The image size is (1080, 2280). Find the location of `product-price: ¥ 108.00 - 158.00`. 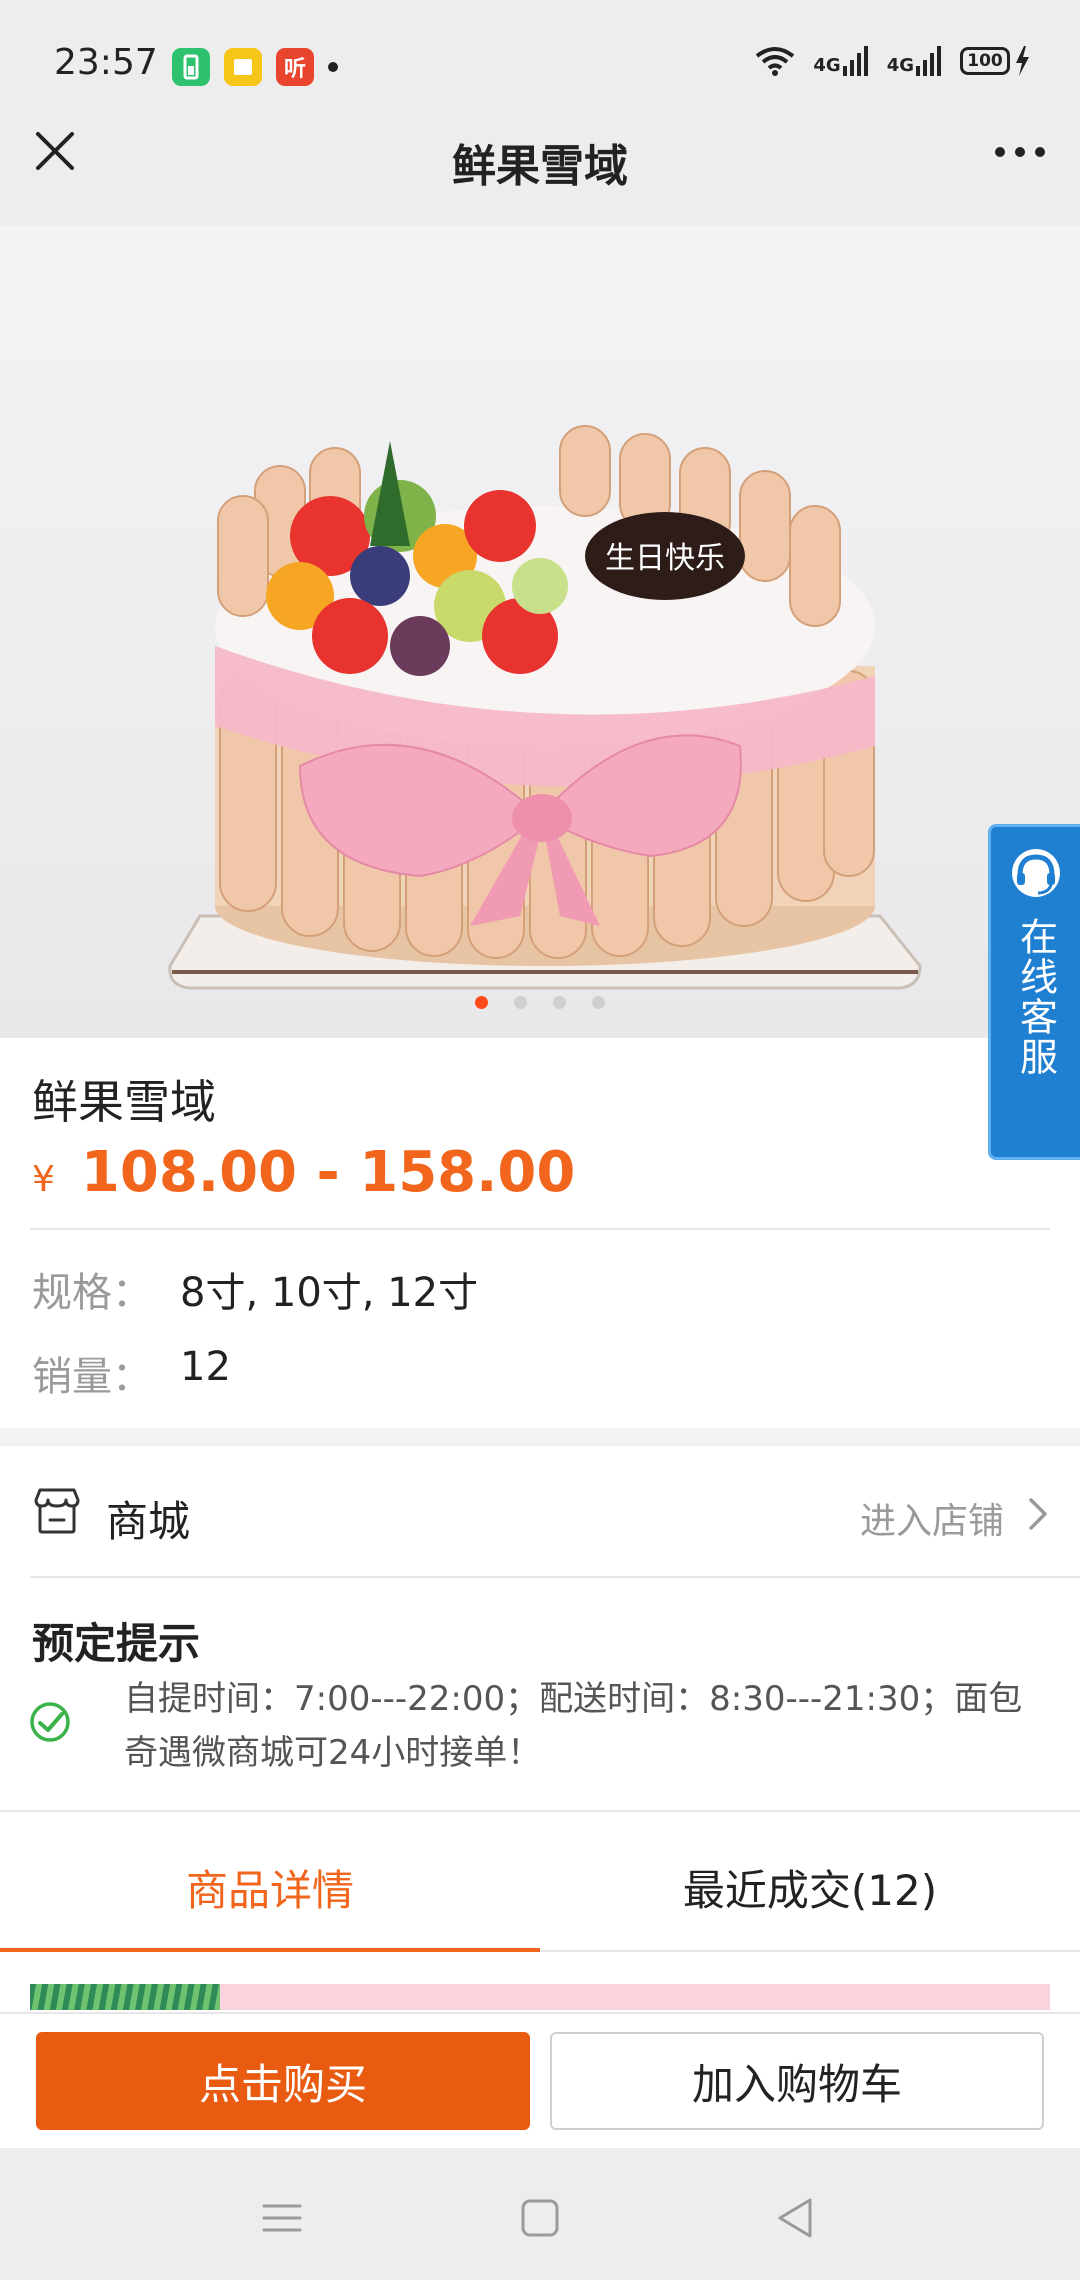

product-price: ¥ 108.00 - 158.00 is located at coordinates (303, 1172).